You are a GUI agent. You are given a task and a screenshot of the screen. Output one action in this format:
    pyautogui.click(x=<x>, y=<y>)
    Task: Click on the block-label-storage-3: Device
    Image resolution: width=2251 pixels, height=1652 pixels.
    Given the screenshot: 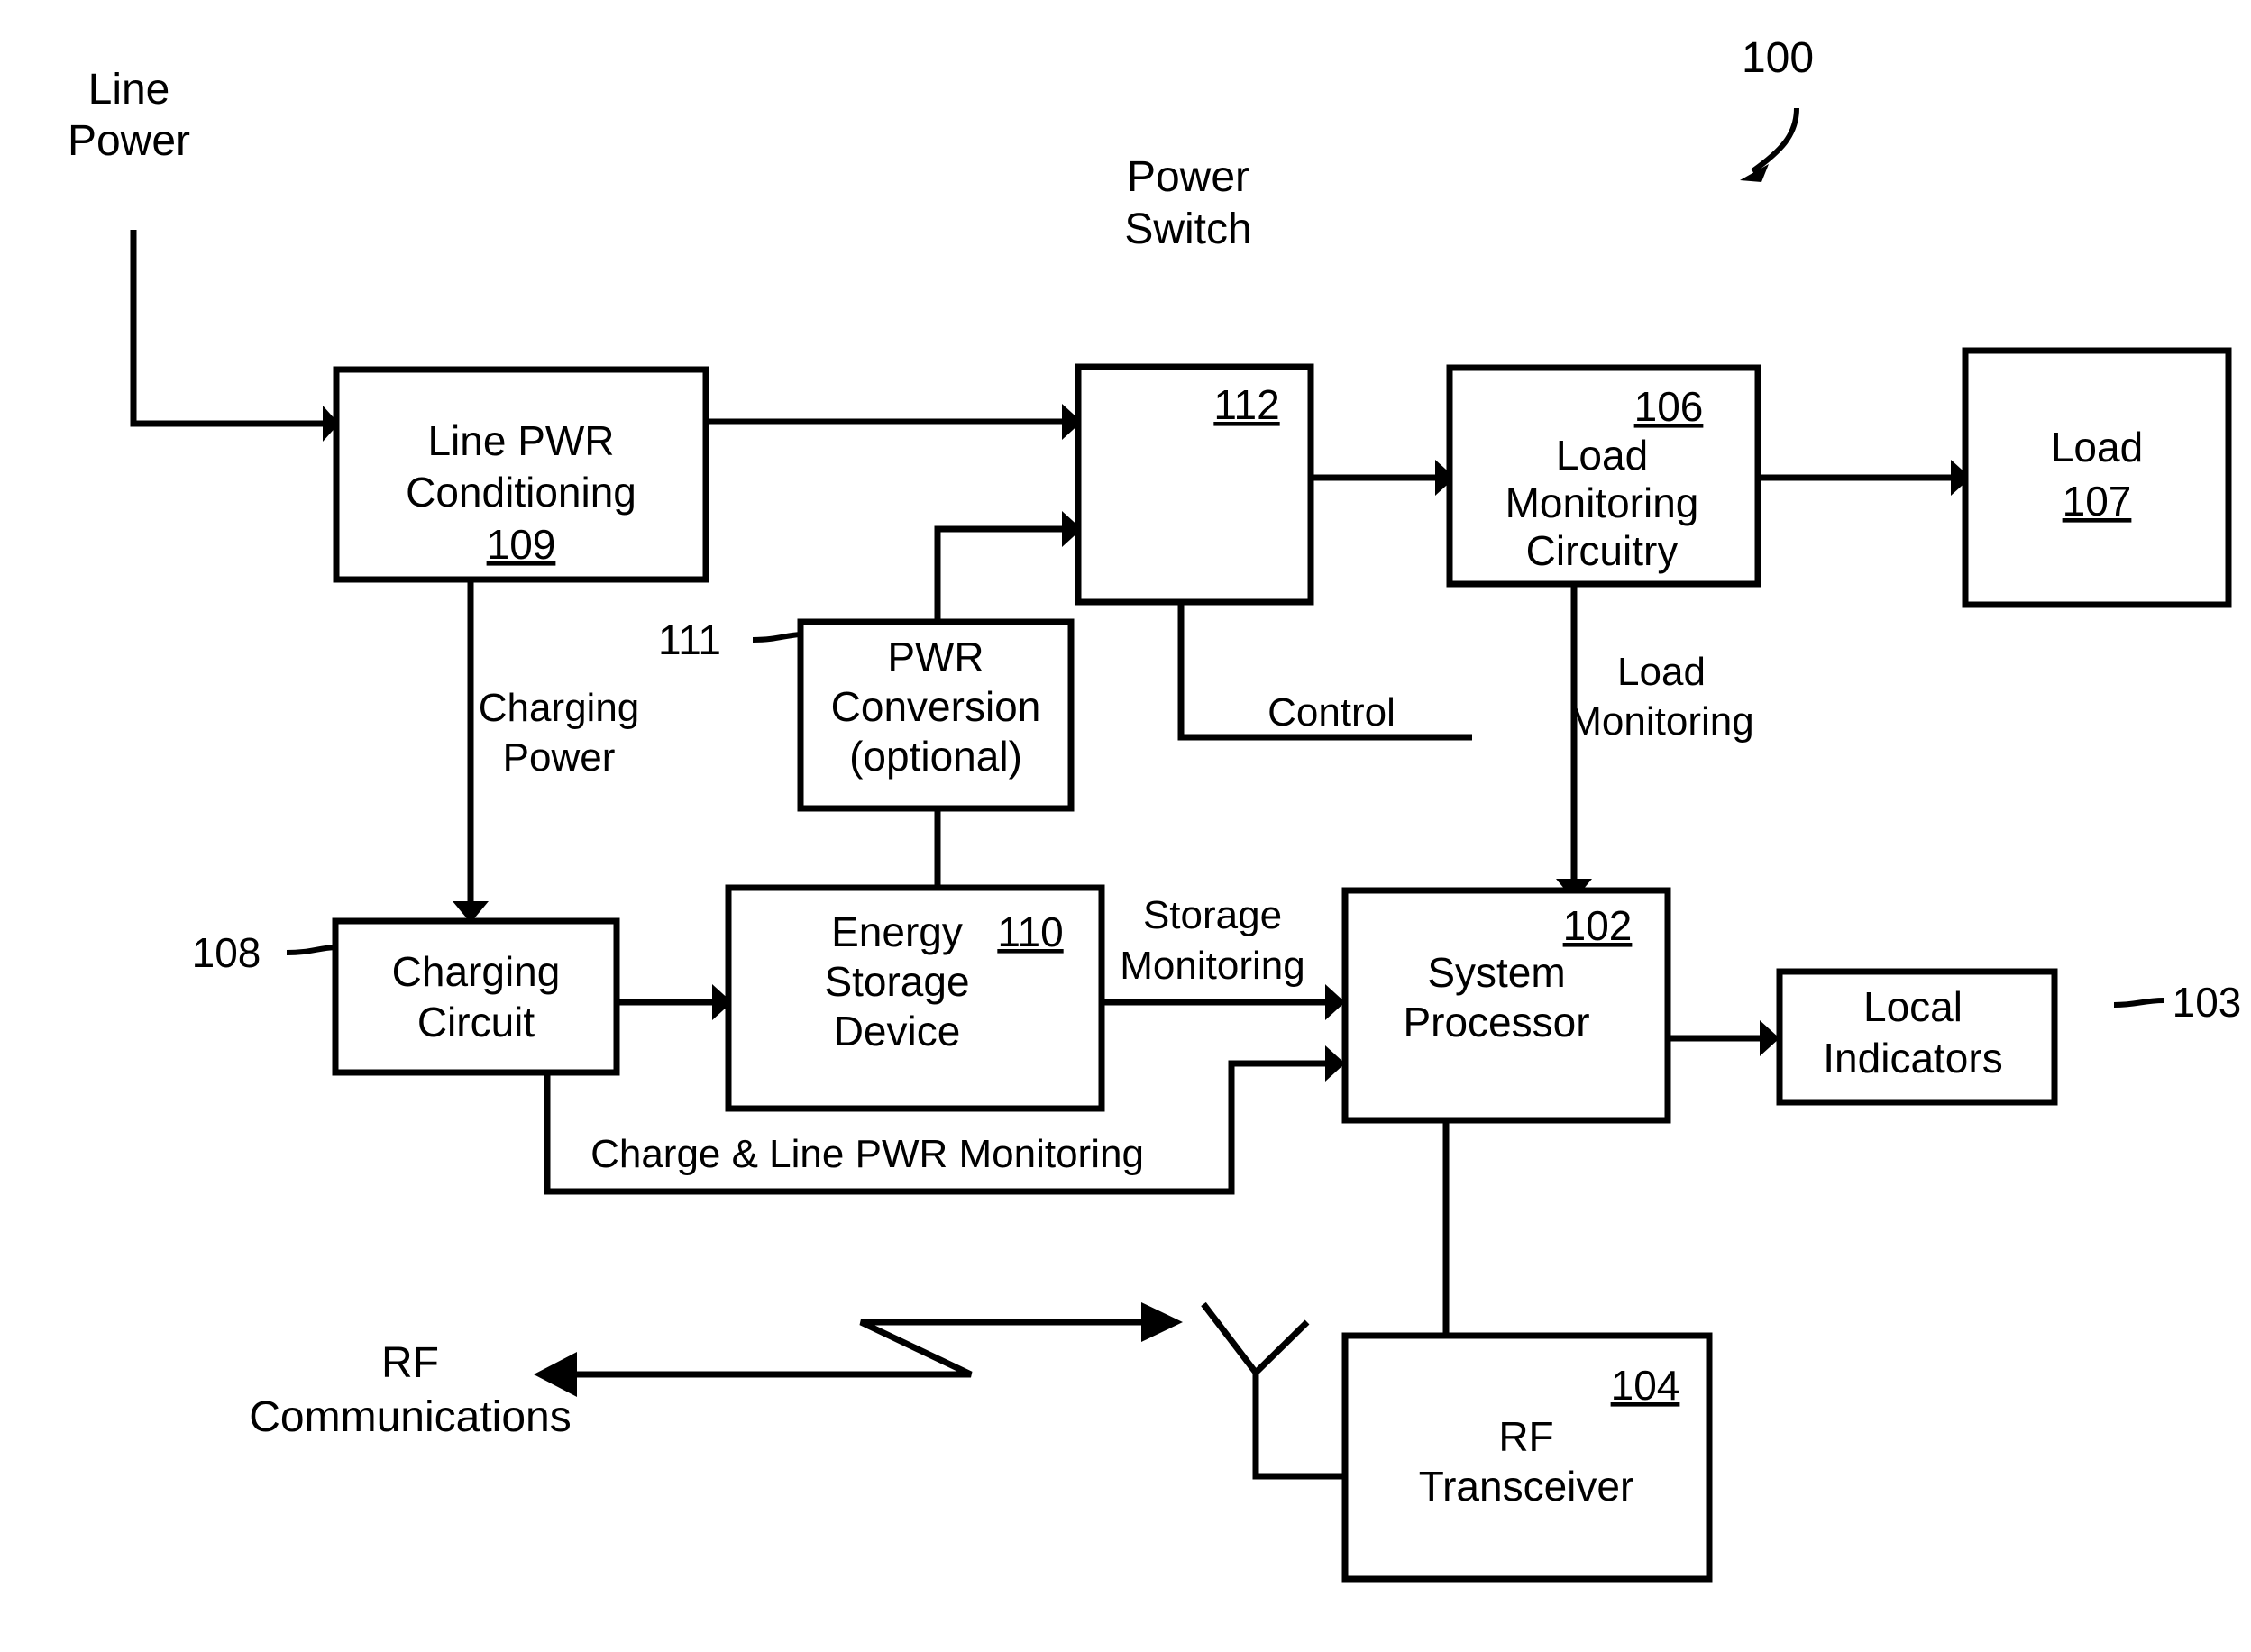 What is the action you would take?
    pyautogui.click(x=897, y=1031)
    